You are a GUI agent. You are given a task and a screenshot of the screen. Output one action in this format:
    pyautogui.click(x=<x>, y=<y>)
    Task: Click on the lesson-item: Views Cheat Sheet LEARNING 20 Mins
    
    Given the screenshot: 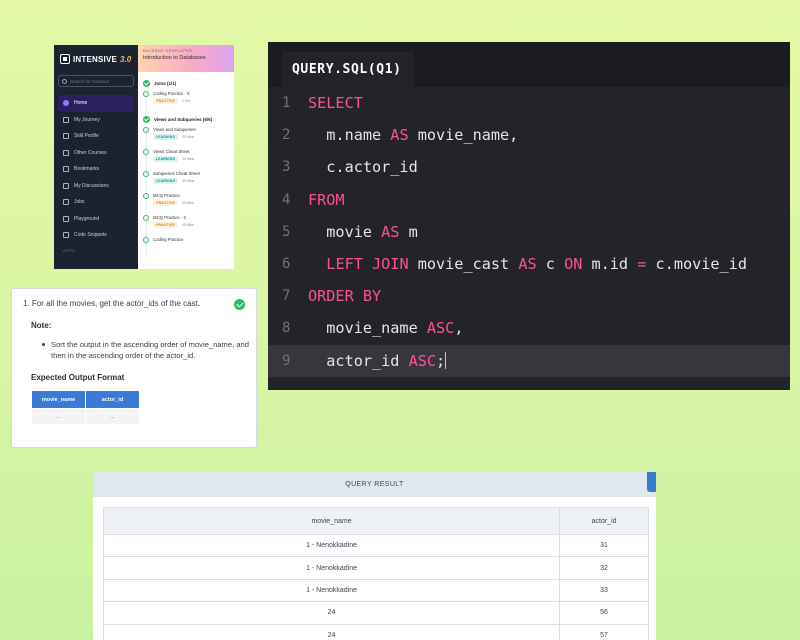 What is the action you would take?
    pyautogui.click(x=186, y=159)
    